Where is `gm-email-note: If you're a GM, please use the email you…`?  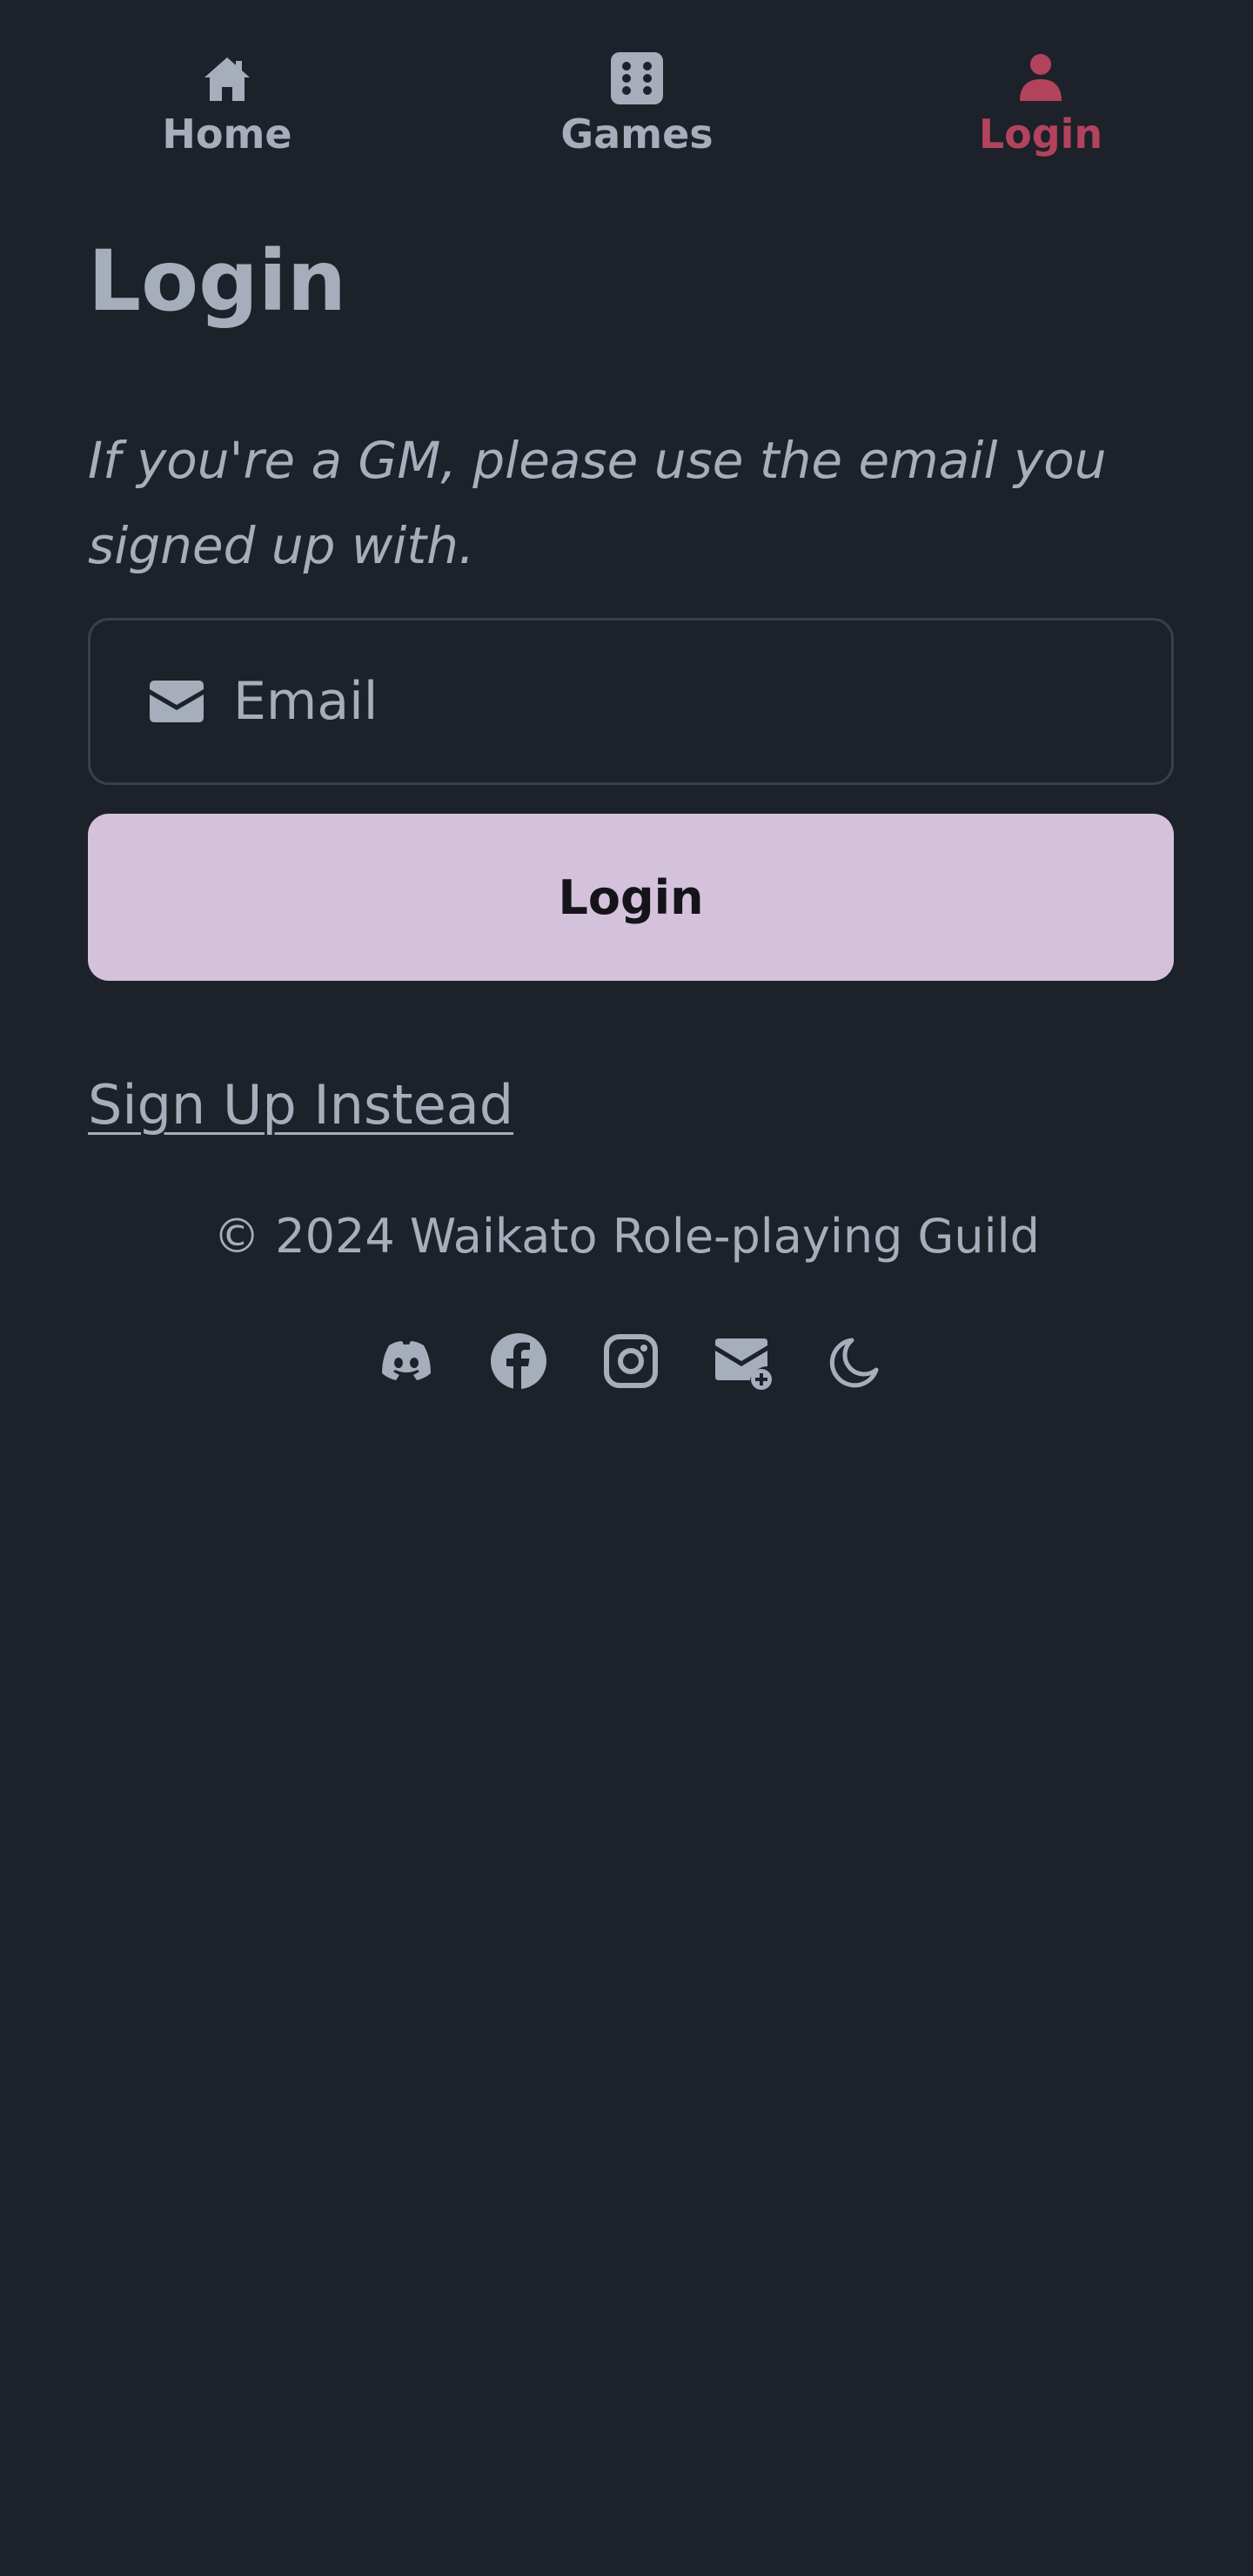 gm-email-note: If you're a GM, please use the email you… is located at coordinates (597, 503).